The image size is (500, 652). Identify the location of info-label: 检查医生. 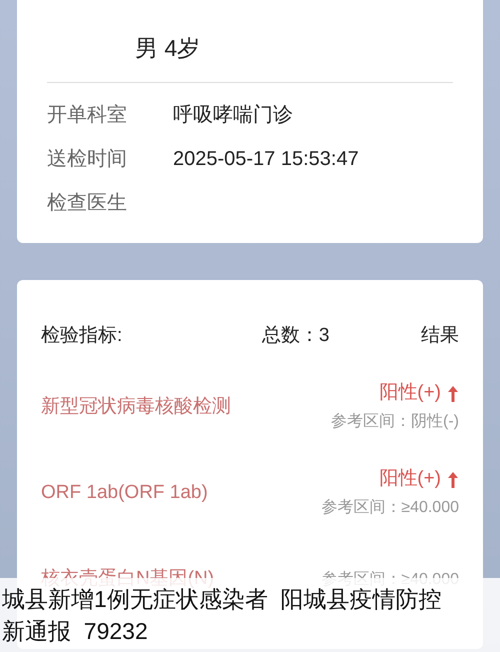
(87, 203).